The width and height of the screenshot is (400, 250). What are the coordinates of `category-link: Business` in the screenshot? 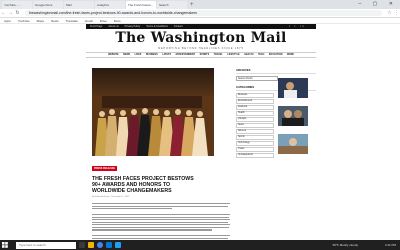 It's located at (255, 95).